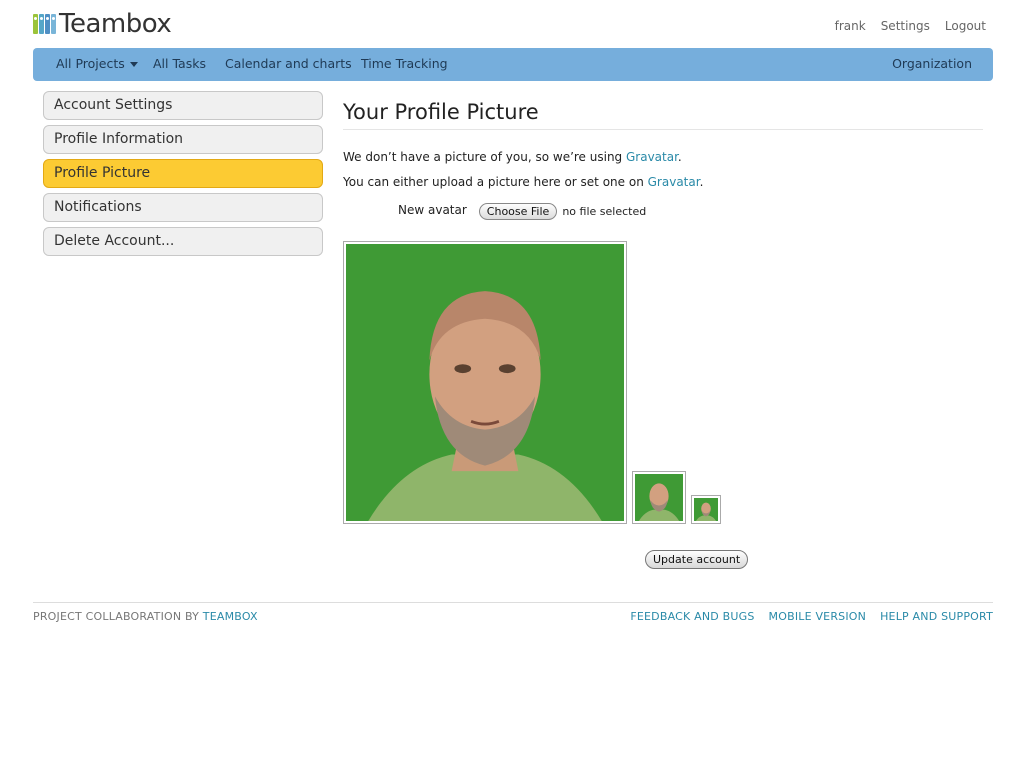 This screenshot has height=768, width=1024. I want to click on sidebar-item-profile-picture: Profile Picture, so click(183, 173).